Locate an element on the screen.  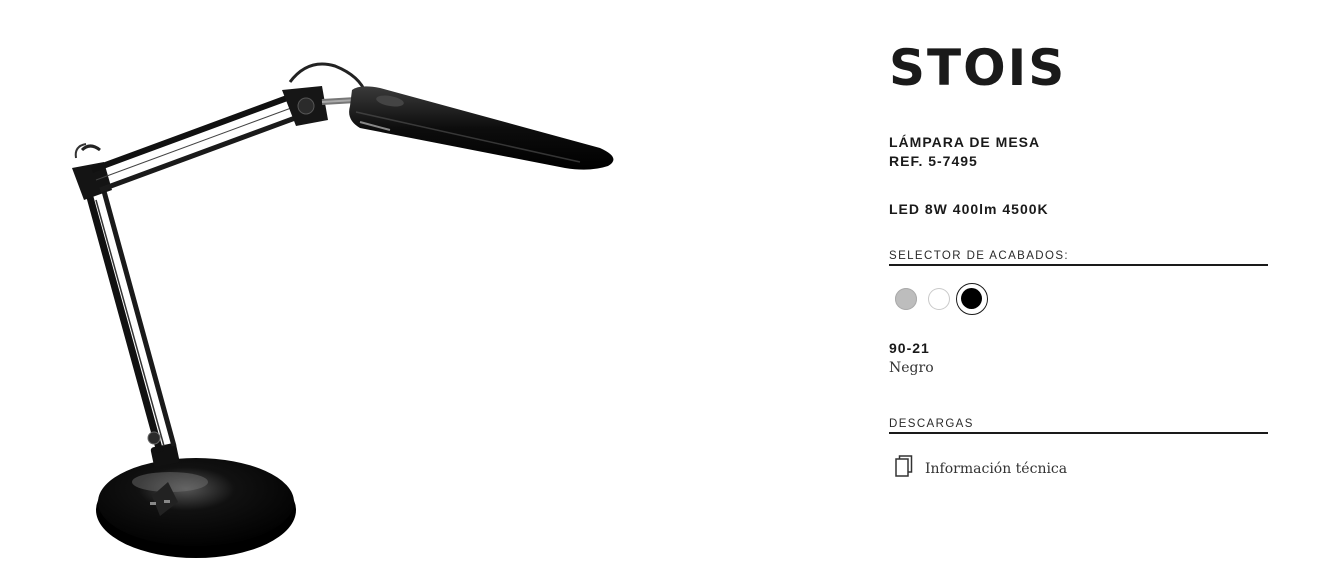
downloads-divider is located at coordinates (1078, 433).